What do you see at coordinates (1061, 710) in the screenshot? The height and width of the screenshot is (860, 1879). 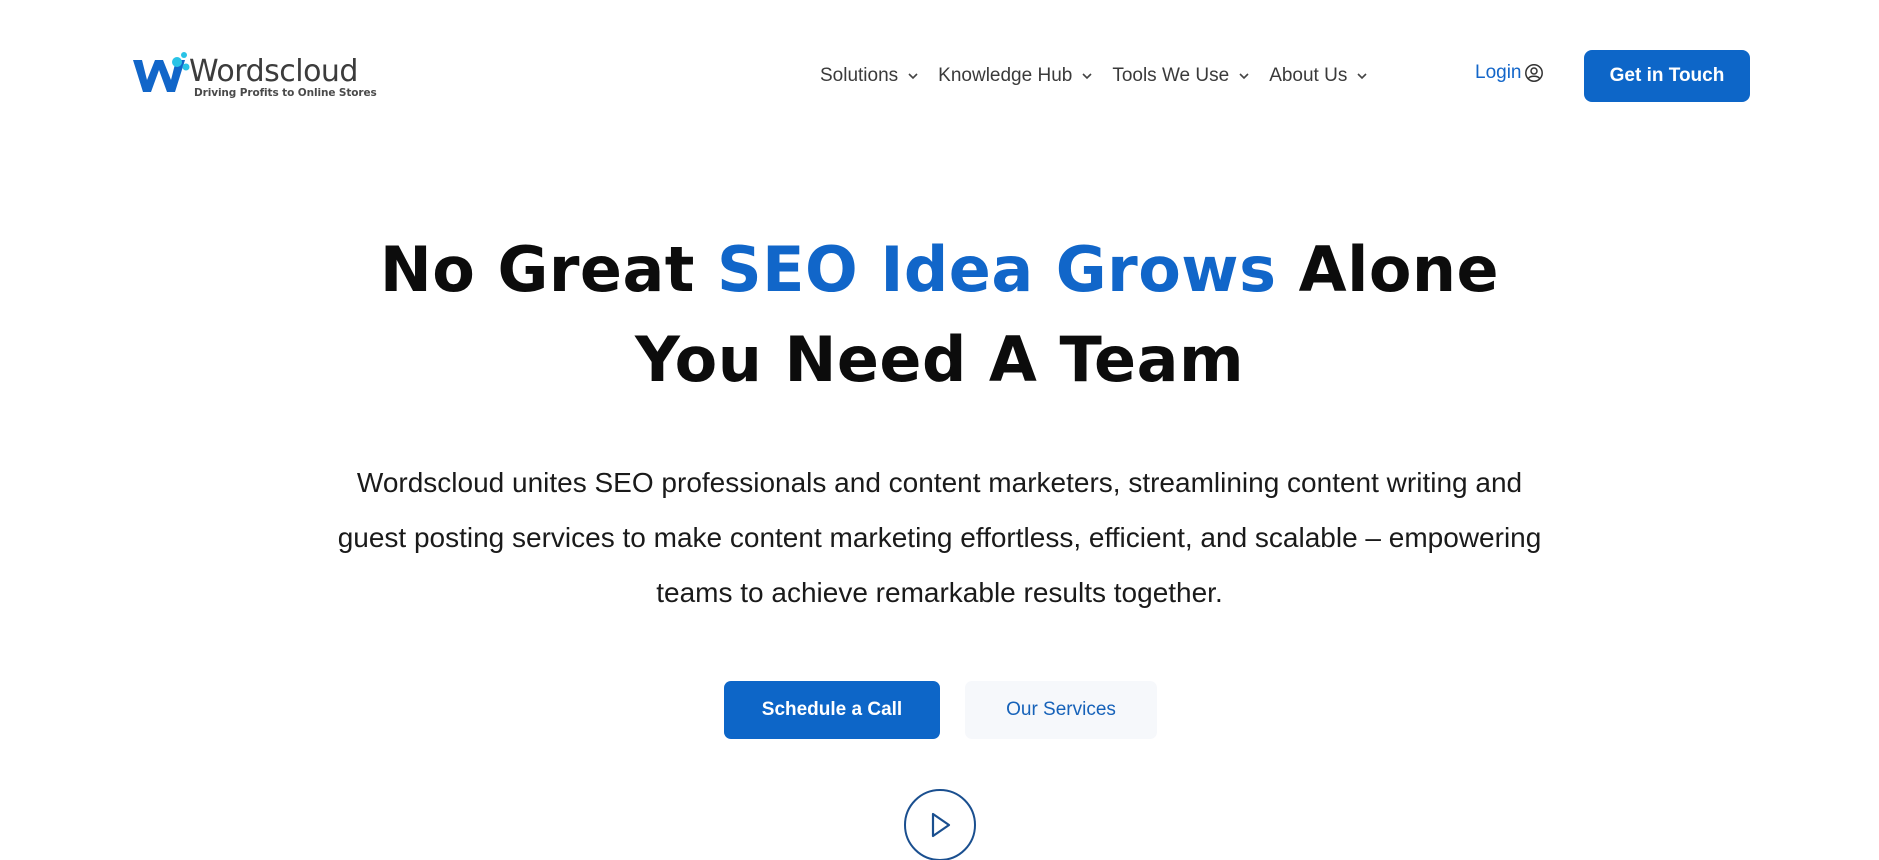 I see `our-services-button: Our Services` at bounding box center [1061, 710].